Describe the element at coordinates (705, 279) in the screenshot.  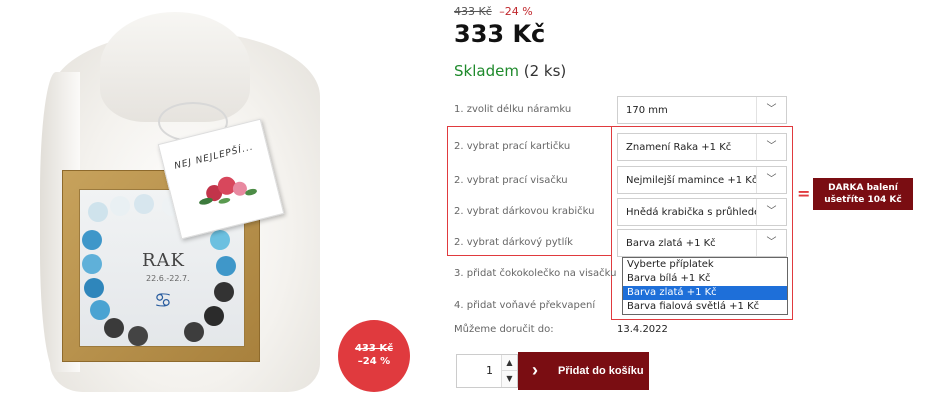
I see `dropdown-option: Barva bílá +1 Kč` at that location.